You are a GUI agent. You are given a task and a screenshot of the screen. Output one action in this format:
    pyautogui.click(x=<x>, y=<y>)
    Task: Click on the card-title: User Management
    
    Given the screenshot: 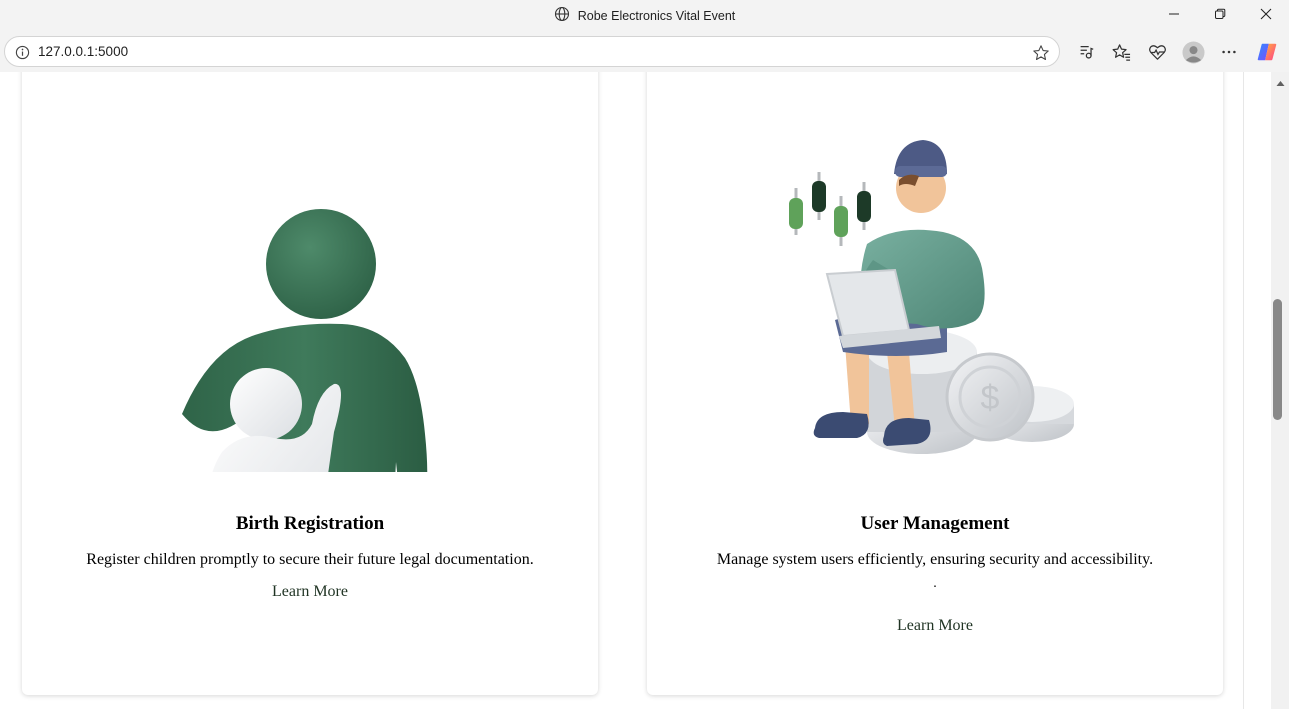 What is the action you would take?
    pyautogui.click(x=935, y=523)
    